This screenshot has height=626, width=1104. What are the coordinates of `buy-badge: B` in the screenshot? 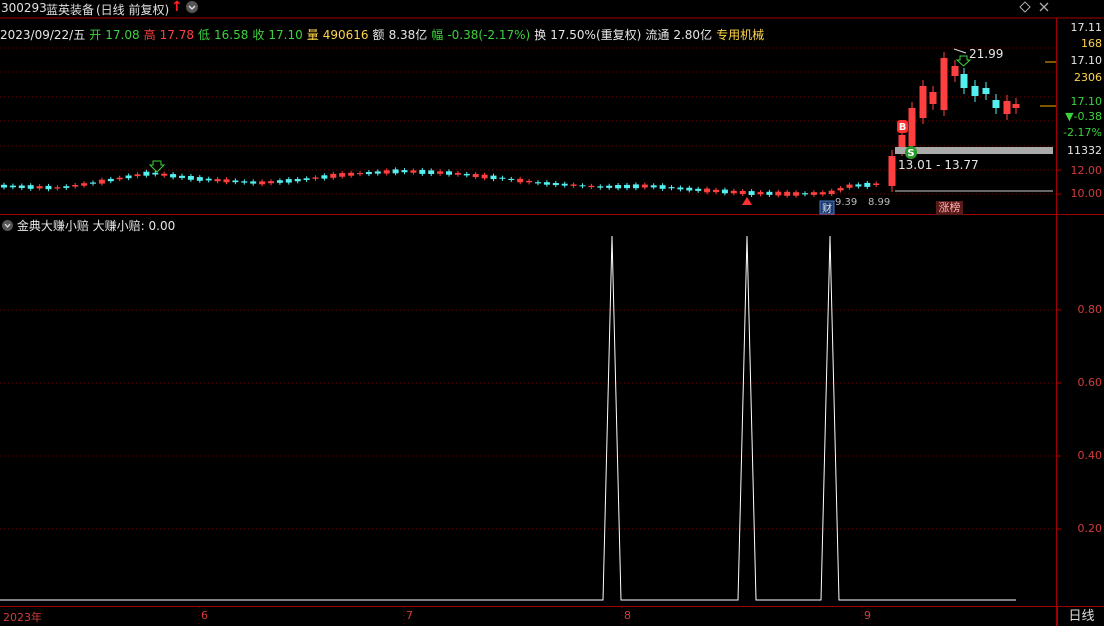 It's located at (902, 126).